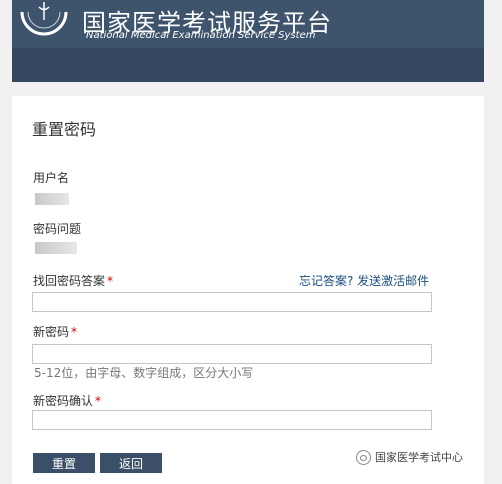 This screenshot has height=484, width=502. Describe the element at coordinates (232, 354) in the screenshot. I see `new-password-input` at that location.